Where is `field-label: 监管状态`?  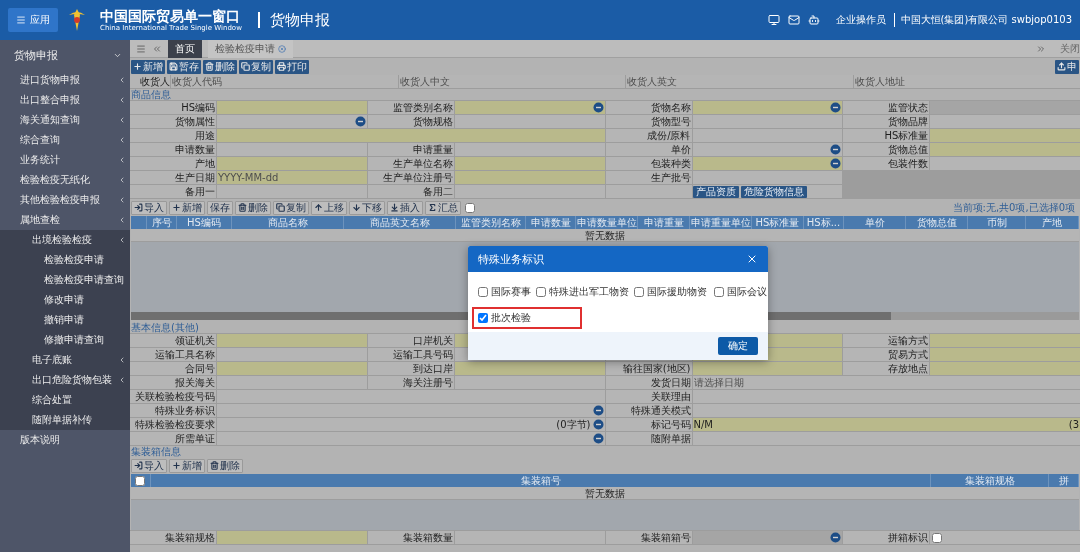 field-label: 监管状态 is located at coordinates (886, 107).